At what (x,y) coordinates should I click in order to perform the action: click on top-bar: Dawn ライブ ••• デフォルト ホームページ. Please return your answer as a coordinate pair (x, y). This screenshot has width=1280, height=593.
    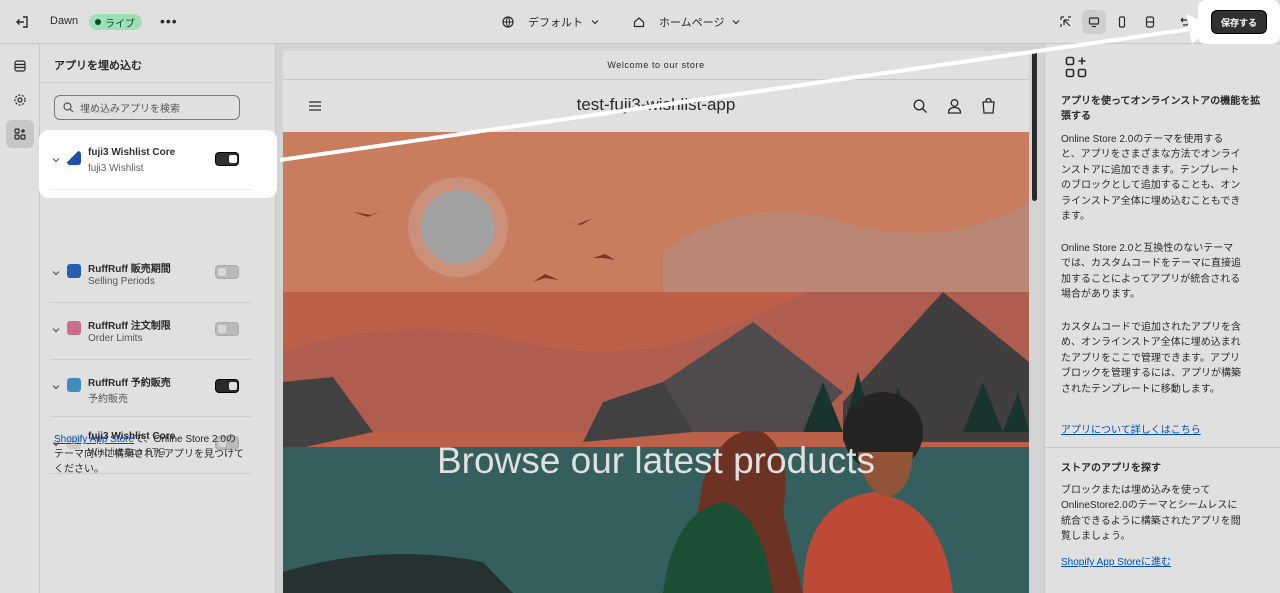
    Looking at the image, I should click on (640, 22).